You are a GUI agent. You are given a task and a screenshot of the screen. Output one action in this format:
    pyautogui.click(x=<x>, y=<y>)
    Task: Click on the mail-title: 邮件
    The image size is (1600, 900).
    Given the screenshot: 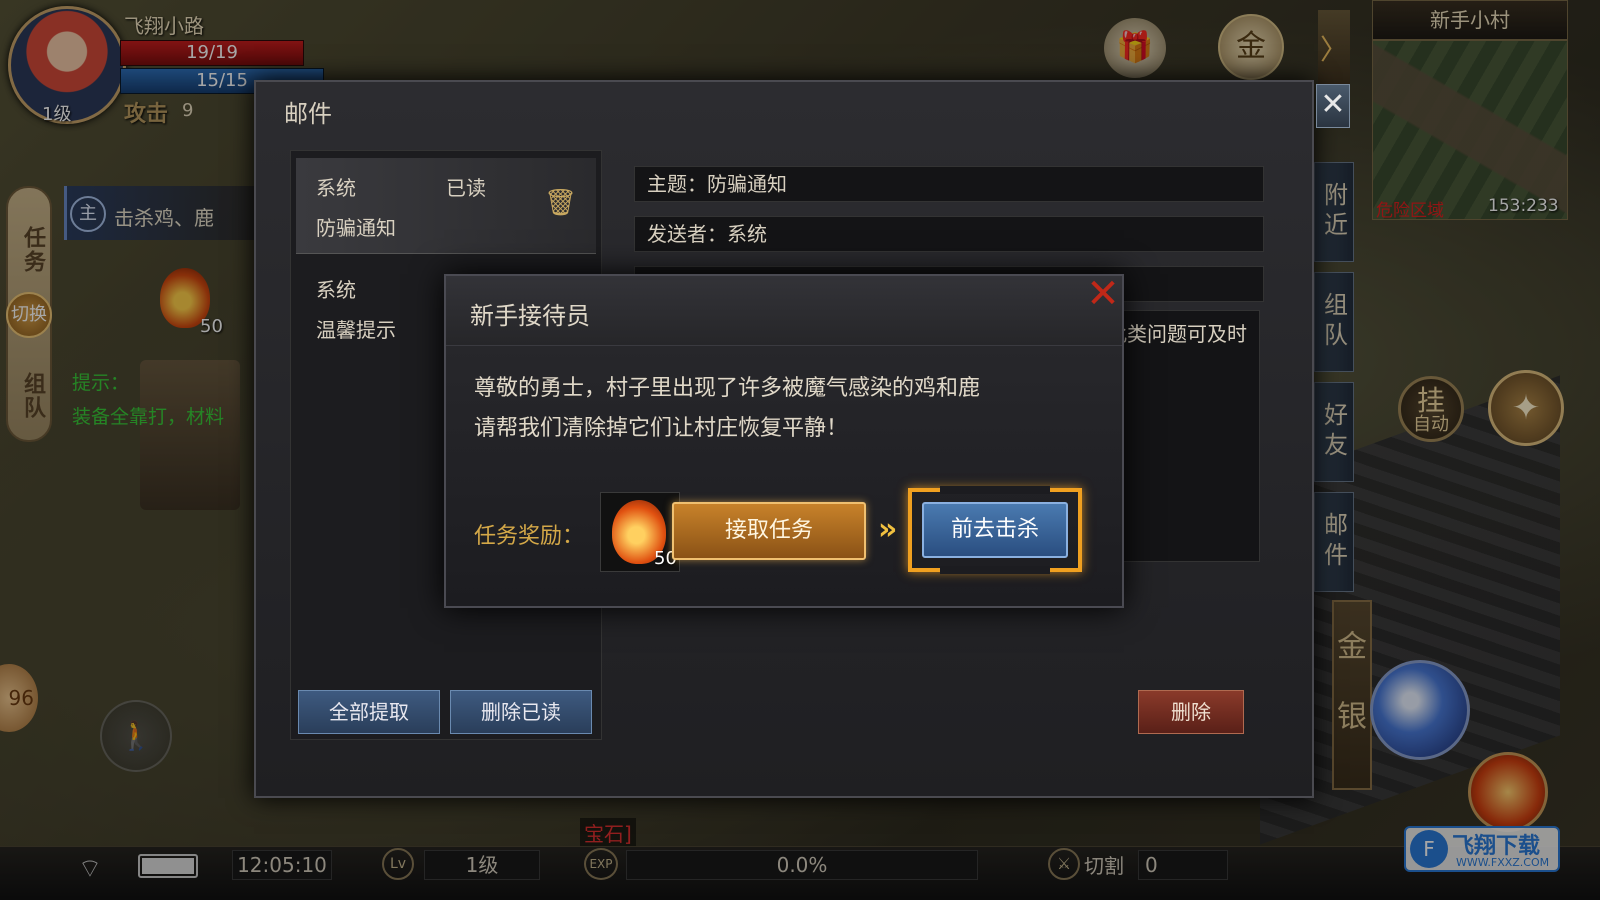 What is the action you would take?
    pyautogui.click(x=308, y=114)
    